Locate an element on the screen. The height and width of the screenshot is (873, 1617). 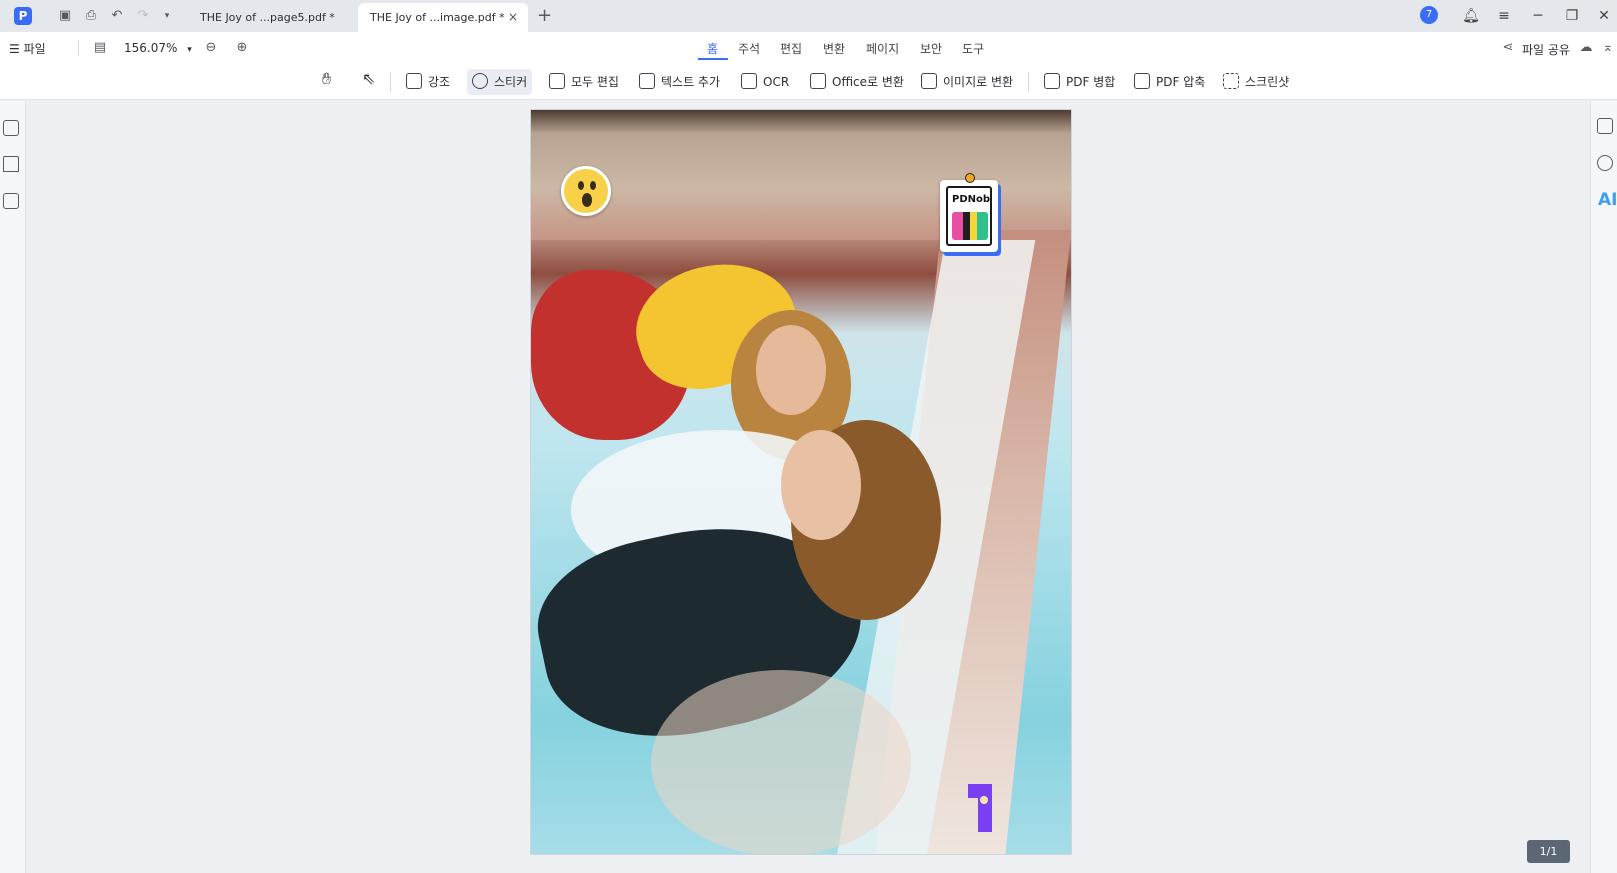
merge-pdf-button: PDF 병합 is located at coordinates (1079, 82).